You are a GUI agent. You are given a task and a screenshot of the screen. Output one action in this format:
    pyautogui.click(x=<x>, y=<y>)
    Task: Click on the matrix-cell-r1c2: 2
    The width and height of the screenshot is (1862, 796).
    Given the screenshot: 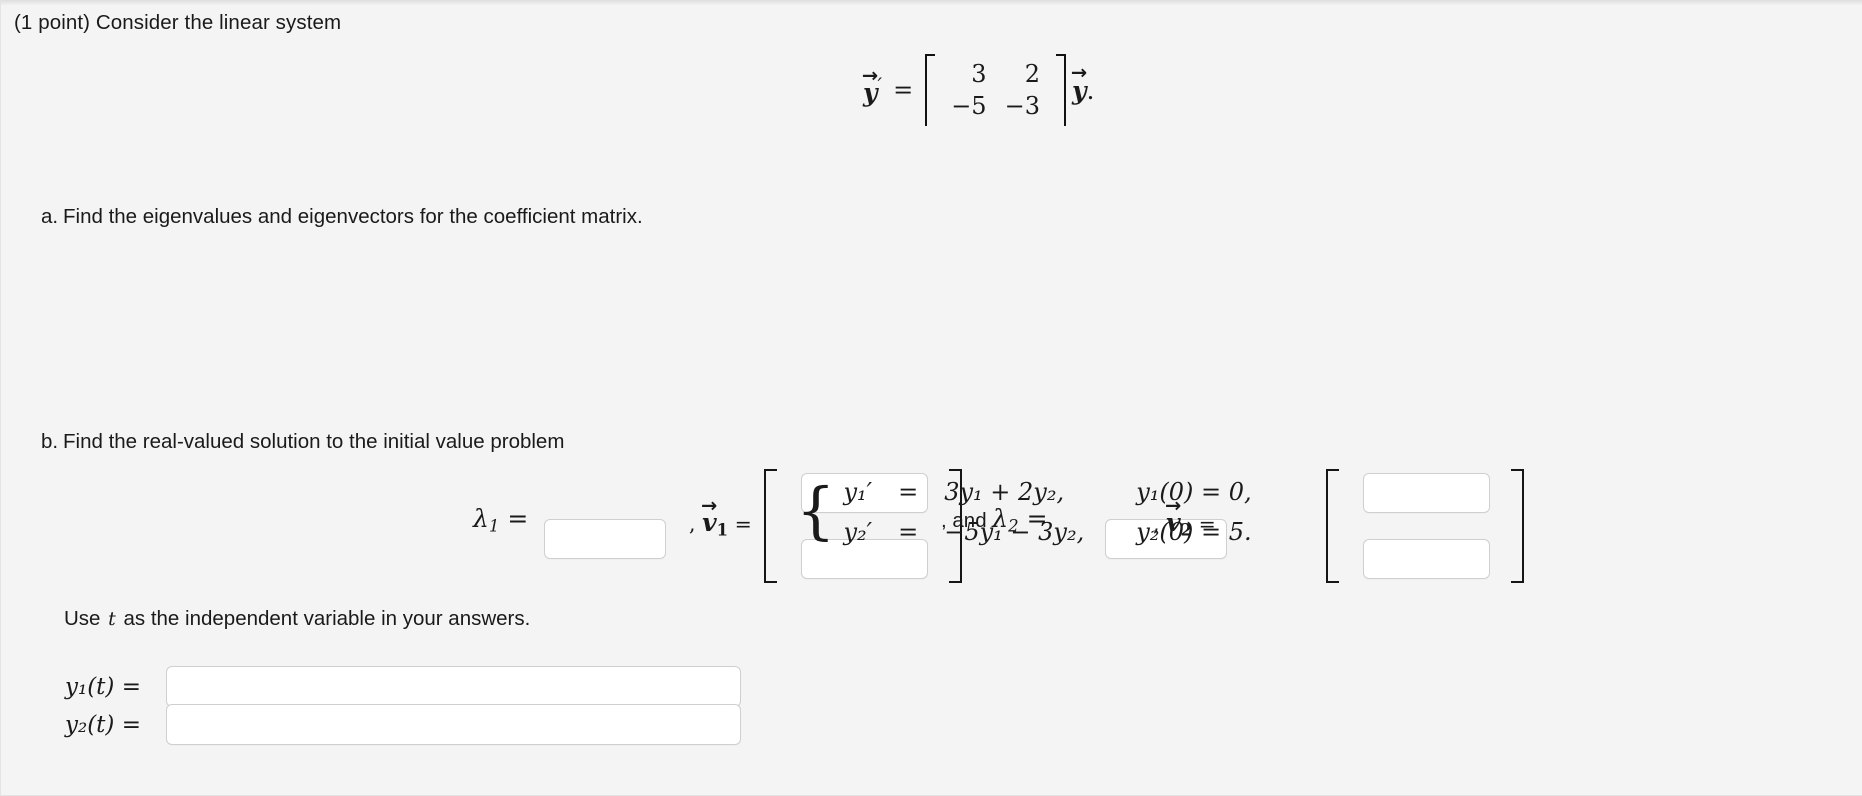 What is the action you would take?
    pyautogui.click(x=1032, y=74)
    